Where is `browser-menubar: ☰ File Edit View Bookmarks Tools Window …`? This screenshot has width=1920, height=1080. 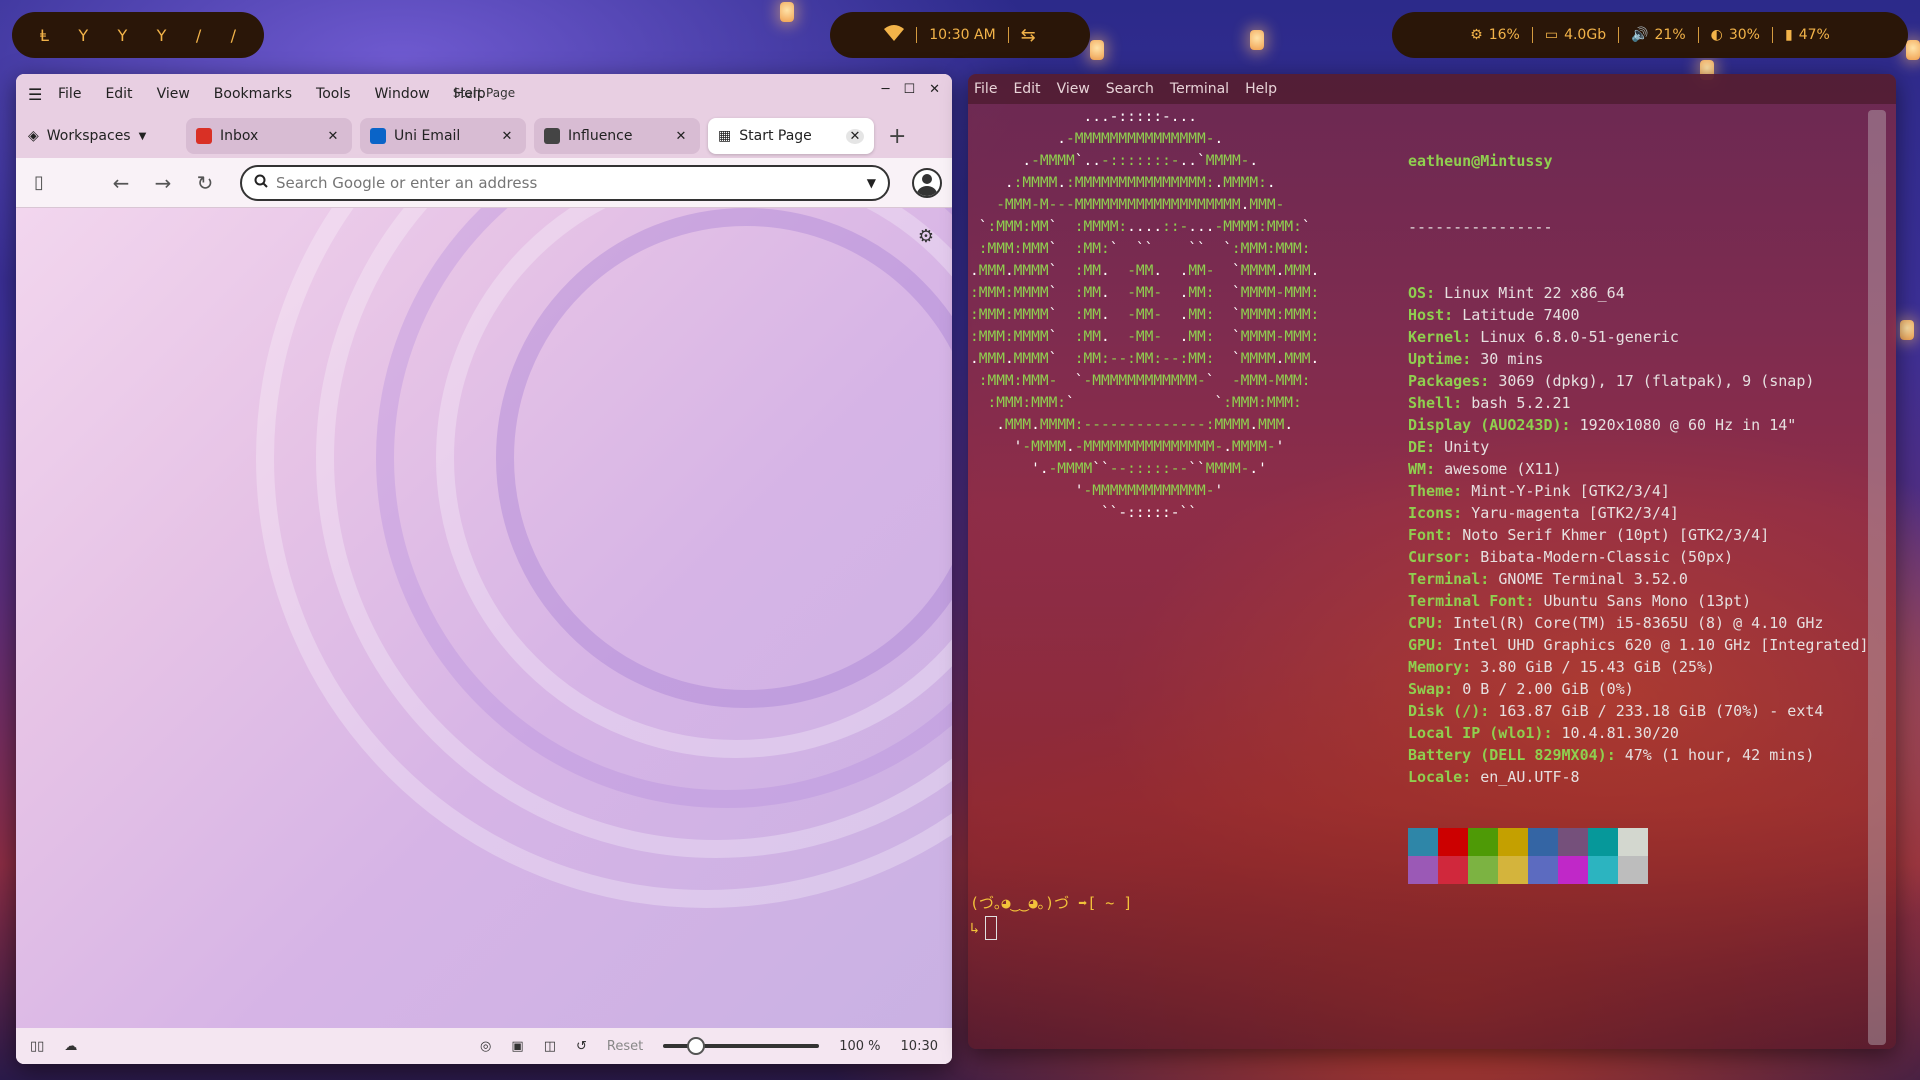 browser-menubar: ☰ File Edit View Bookmarks Tools Window … is located at coordinates (484, 94).